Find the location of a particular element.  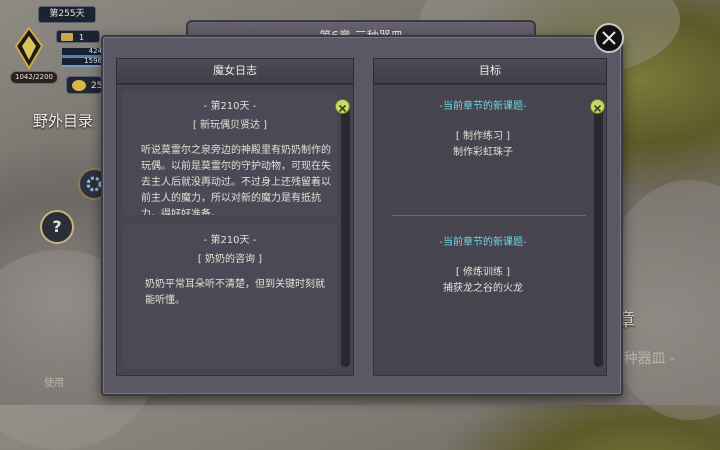

quest-label: [ 修炼训练 ] is located at coordinates (483, 272).